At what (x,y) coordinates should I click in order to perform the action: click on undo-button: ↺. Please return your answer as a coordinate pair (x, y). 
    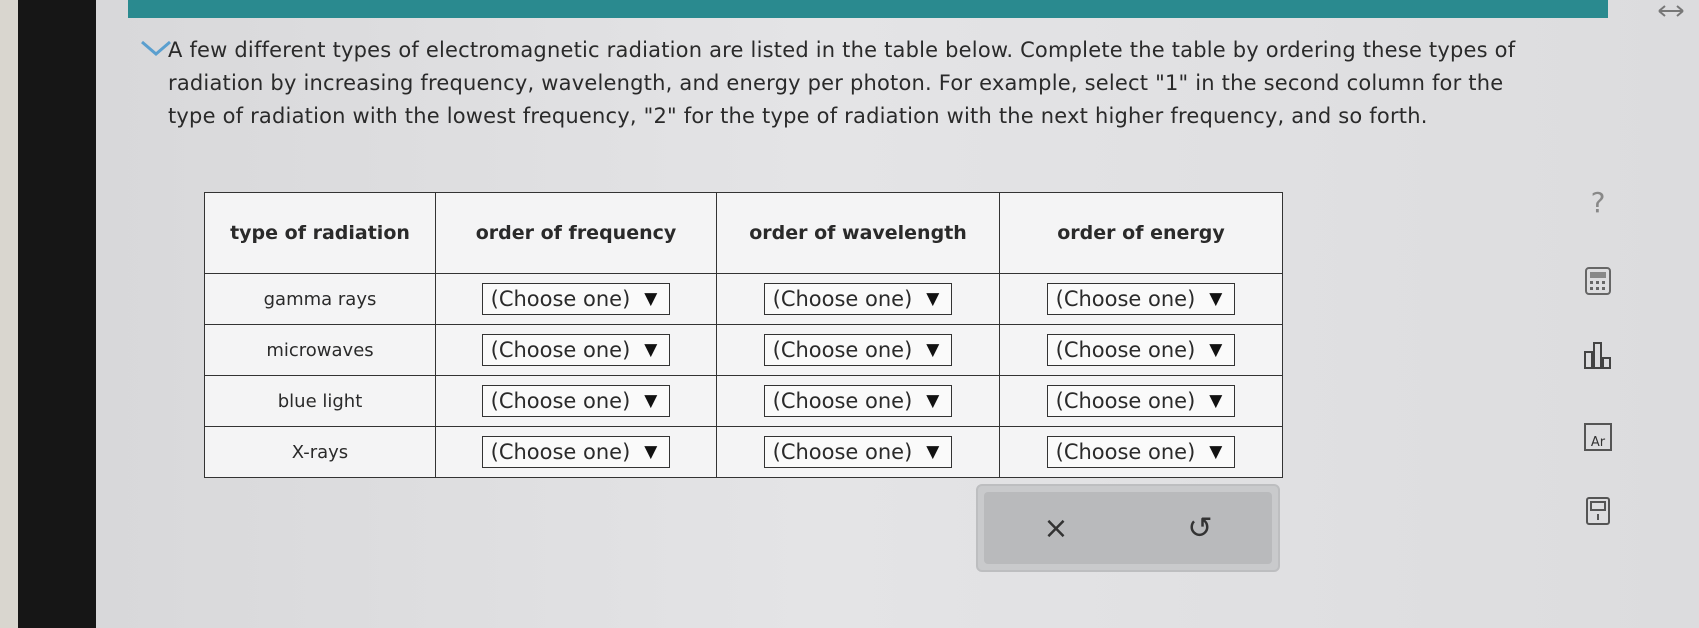
    Looking at the image, I should click on (1200, 528).